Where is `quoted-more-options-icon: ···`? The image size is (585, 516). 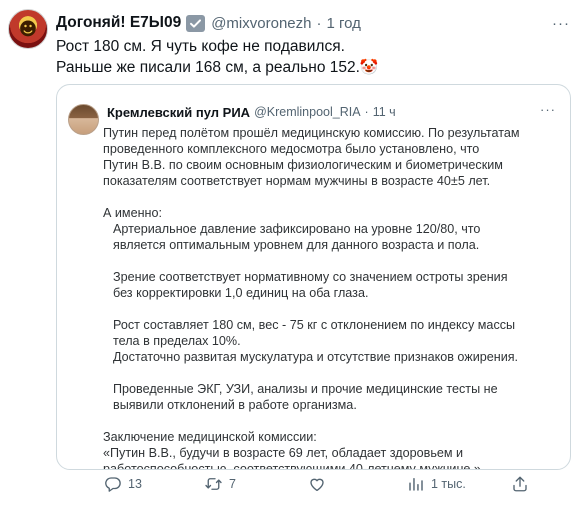 quoted-more-options-icon: ··· is located at coordinates (548, 109).